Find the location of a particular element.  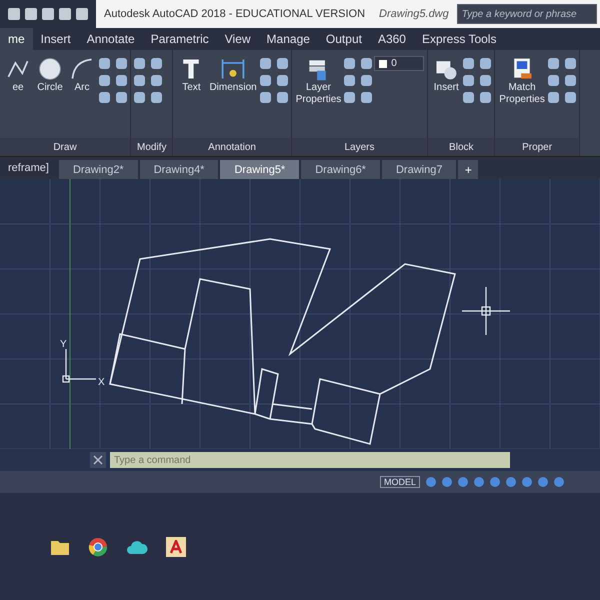

ucs-axes-icon is located at coordinates (79, 365).